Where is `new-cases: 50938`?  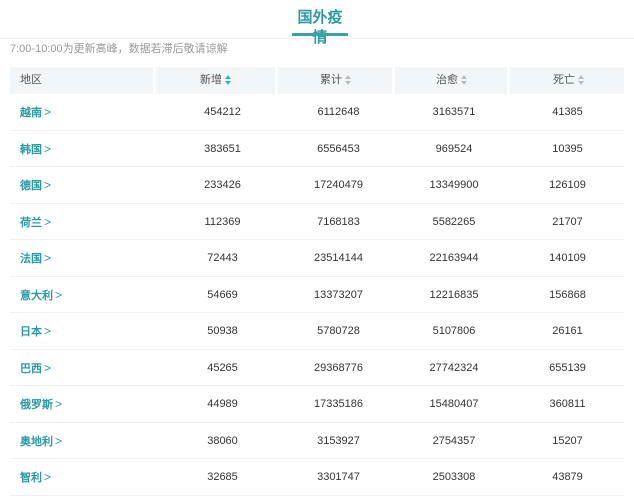
new-cases: 50938 is located at coordinates (222, 331).